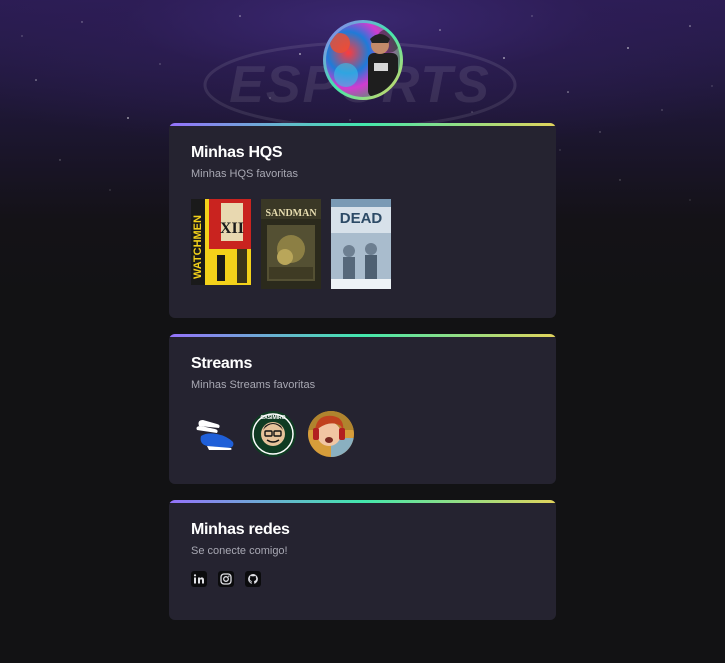 Image resolution: width=725 pixels, height=663 pixels. I want to click on streams-subtitle: Minhas Streams favoritas, so click(253, 385).